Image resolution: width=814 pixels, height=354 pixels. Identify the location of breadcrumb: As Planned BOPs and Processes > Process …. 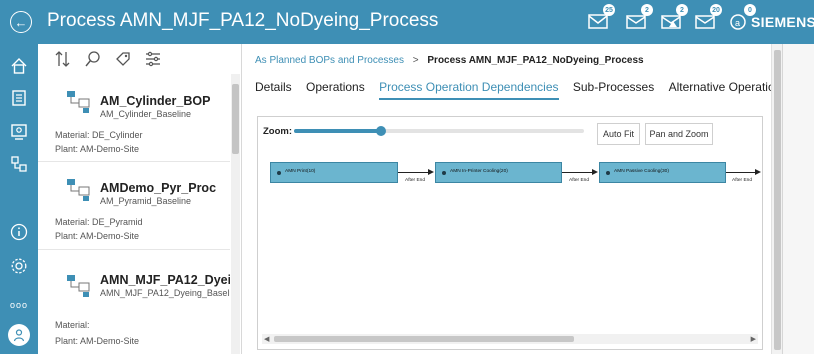
(449, 60).